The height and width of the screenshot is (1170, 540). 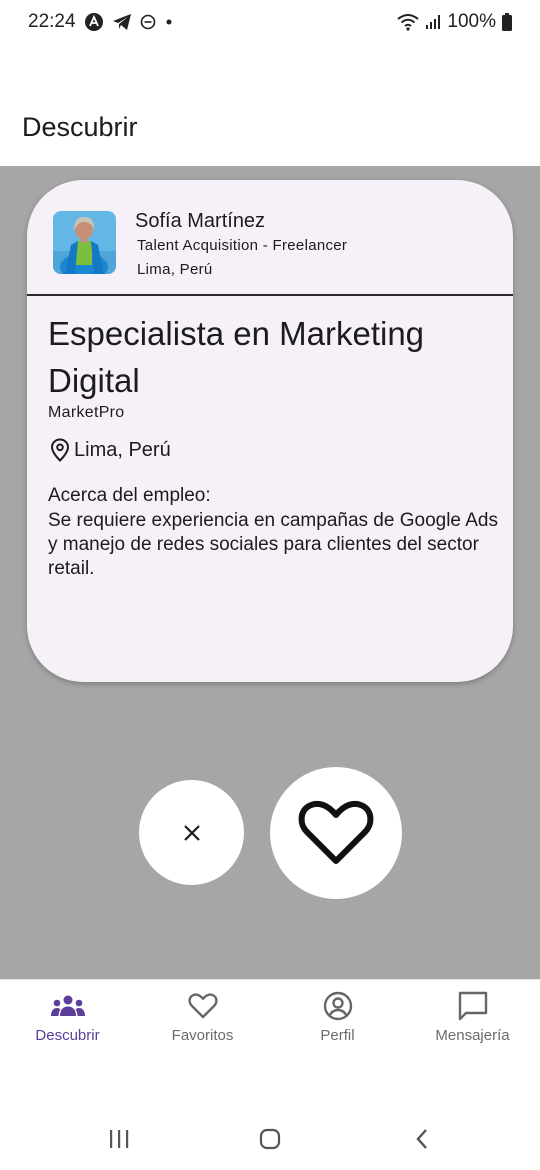 What do you see at coordinates (148, 22) in the screenshot?
I see `do-not-disturb-icon` at bounding box center [148, 22].